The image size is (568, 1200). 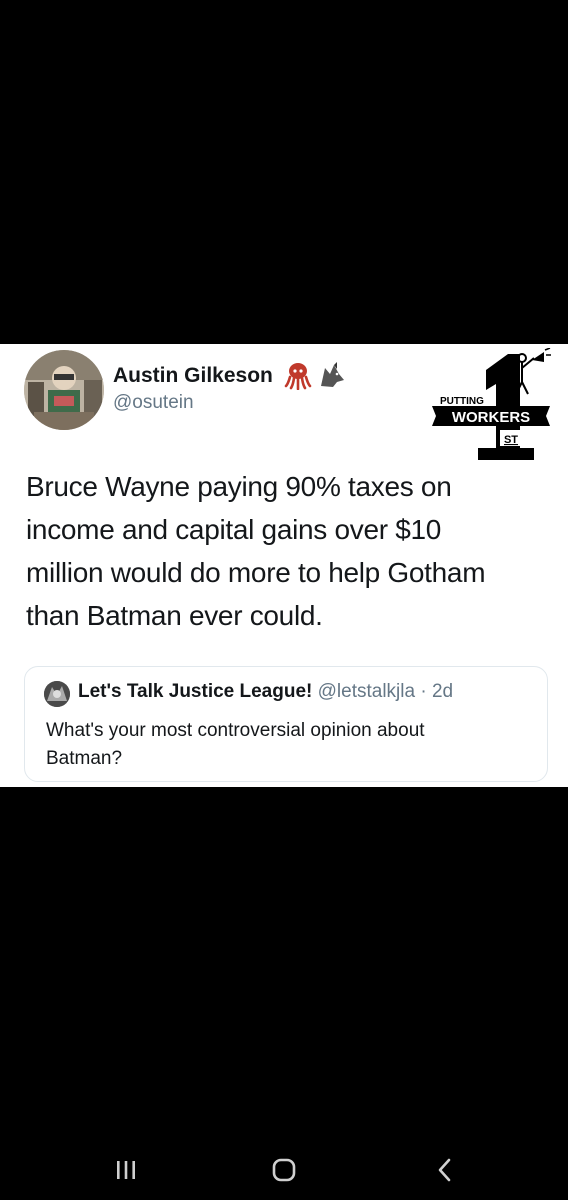 I want to click on quoted-tweet-handle-time: @letstalkjla · 2d, so click(x=385, y=691).